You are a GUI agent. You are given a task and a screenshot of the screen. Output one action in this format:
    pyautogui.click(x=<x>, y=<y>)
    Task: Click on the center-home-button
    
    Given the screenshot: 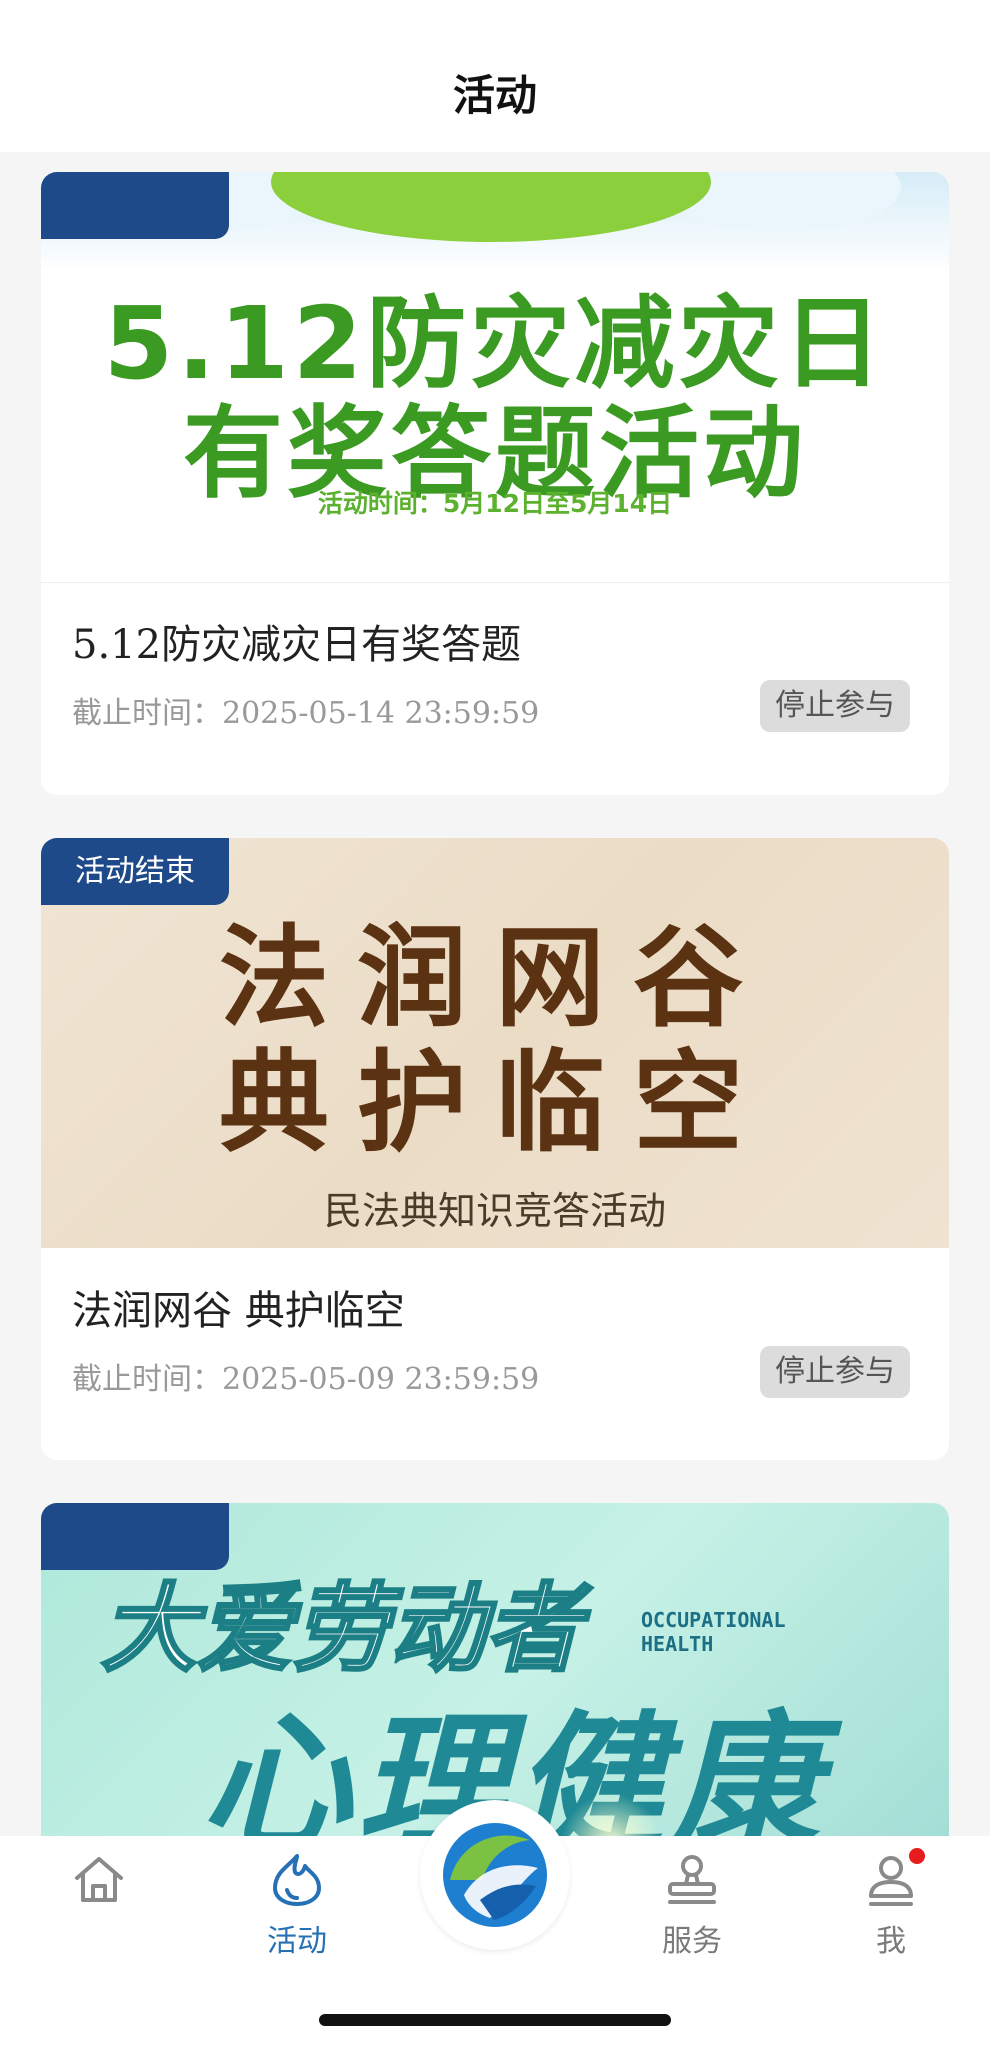 What is the action you would take?
    pyautogui.click(x=495, y=1875)
    